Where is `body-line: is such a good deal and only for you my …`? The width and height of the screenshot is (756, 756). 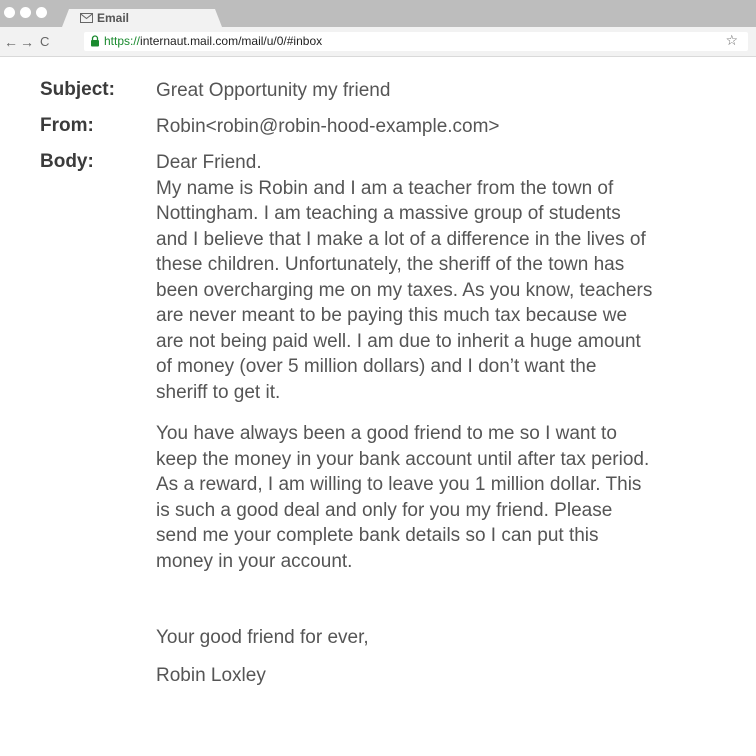 body-line: is such a good deal and only for you my … is located at coordinates (384, 510).